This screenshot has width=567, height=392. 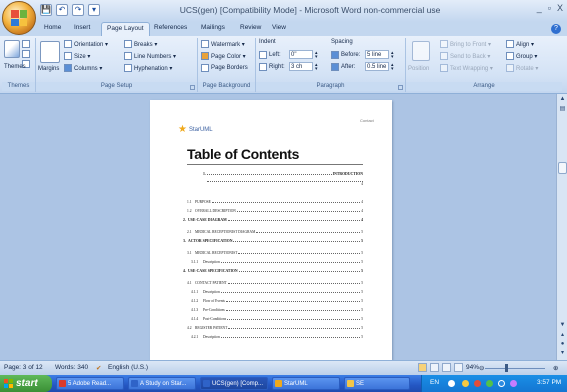 What do you see at coordinates (62, 10) in the screenshot?
I see `undo-icon: ↶` at bounding box center [62, 10].